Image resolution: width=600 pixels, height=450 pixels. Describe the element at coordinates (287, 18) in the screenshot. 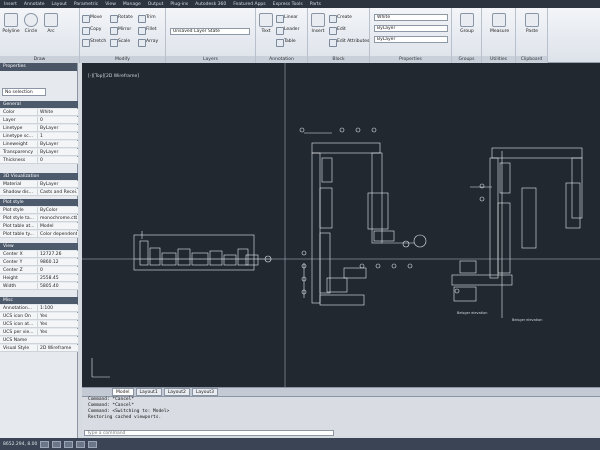

I see `linear-button: Linear` at that location.